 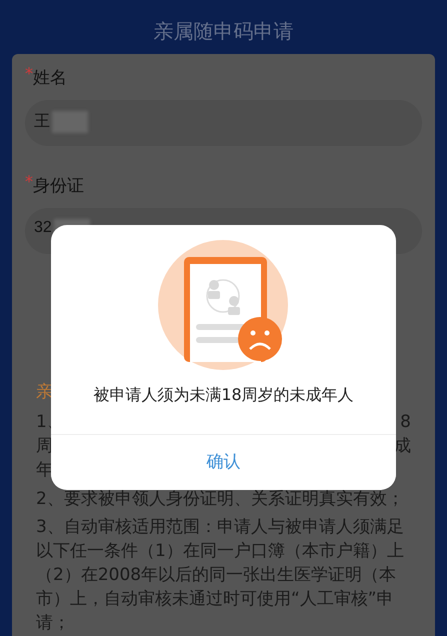 I want to click on field-value: 王, so click(x=42, y=122).